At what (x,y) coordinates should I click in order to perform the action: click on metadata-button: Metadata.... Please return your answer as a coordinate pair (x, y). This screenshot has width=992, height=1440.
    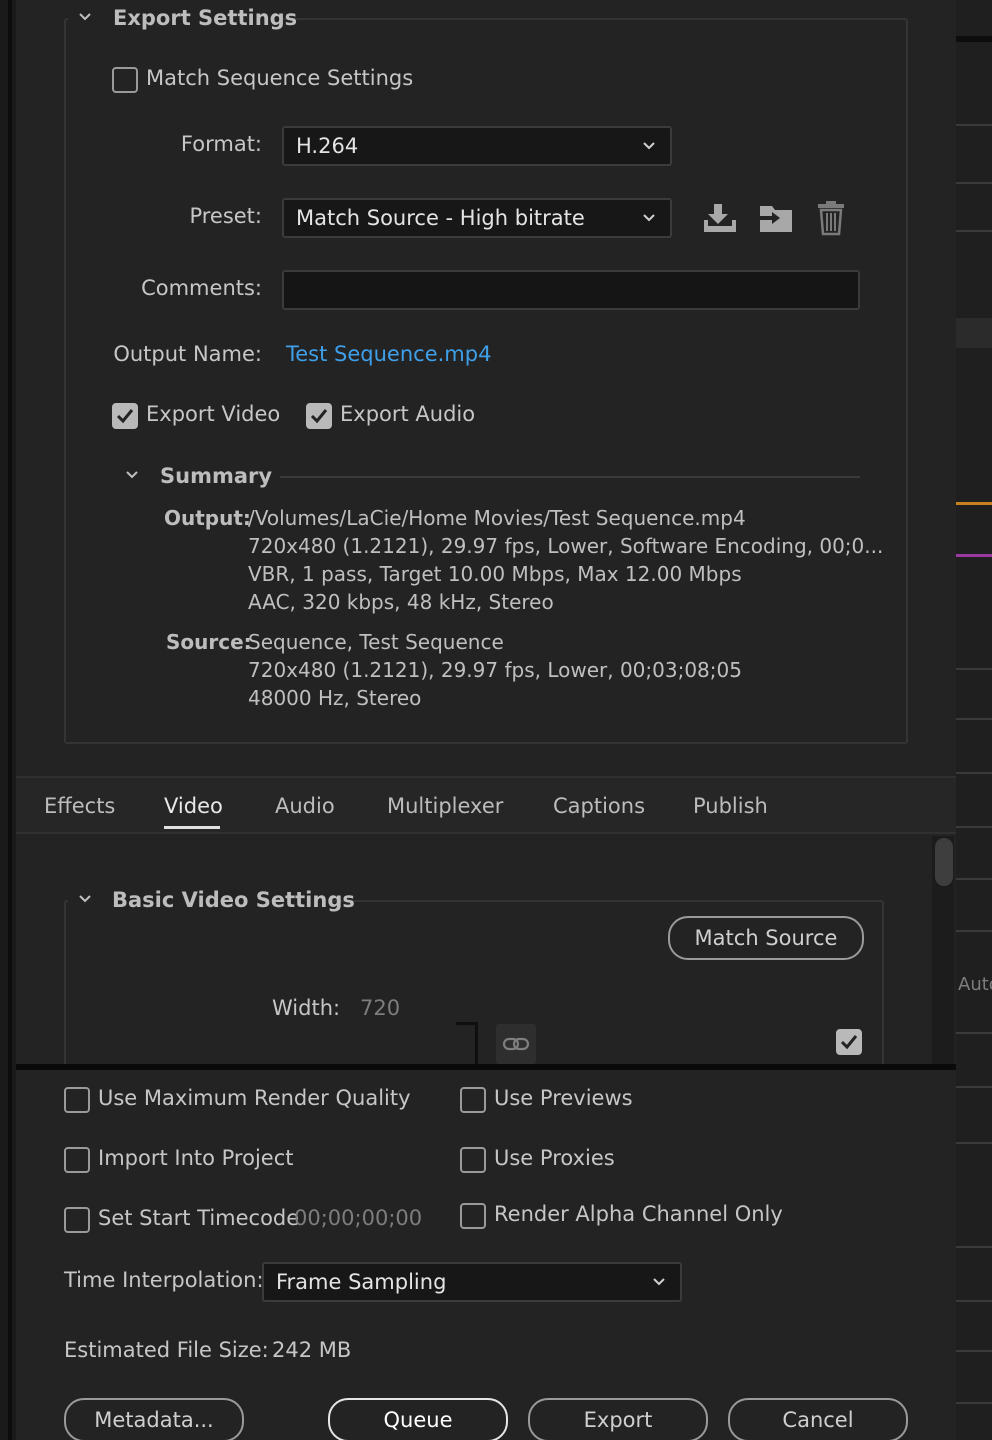
    Looking at the image, I should click on (154, 1419).